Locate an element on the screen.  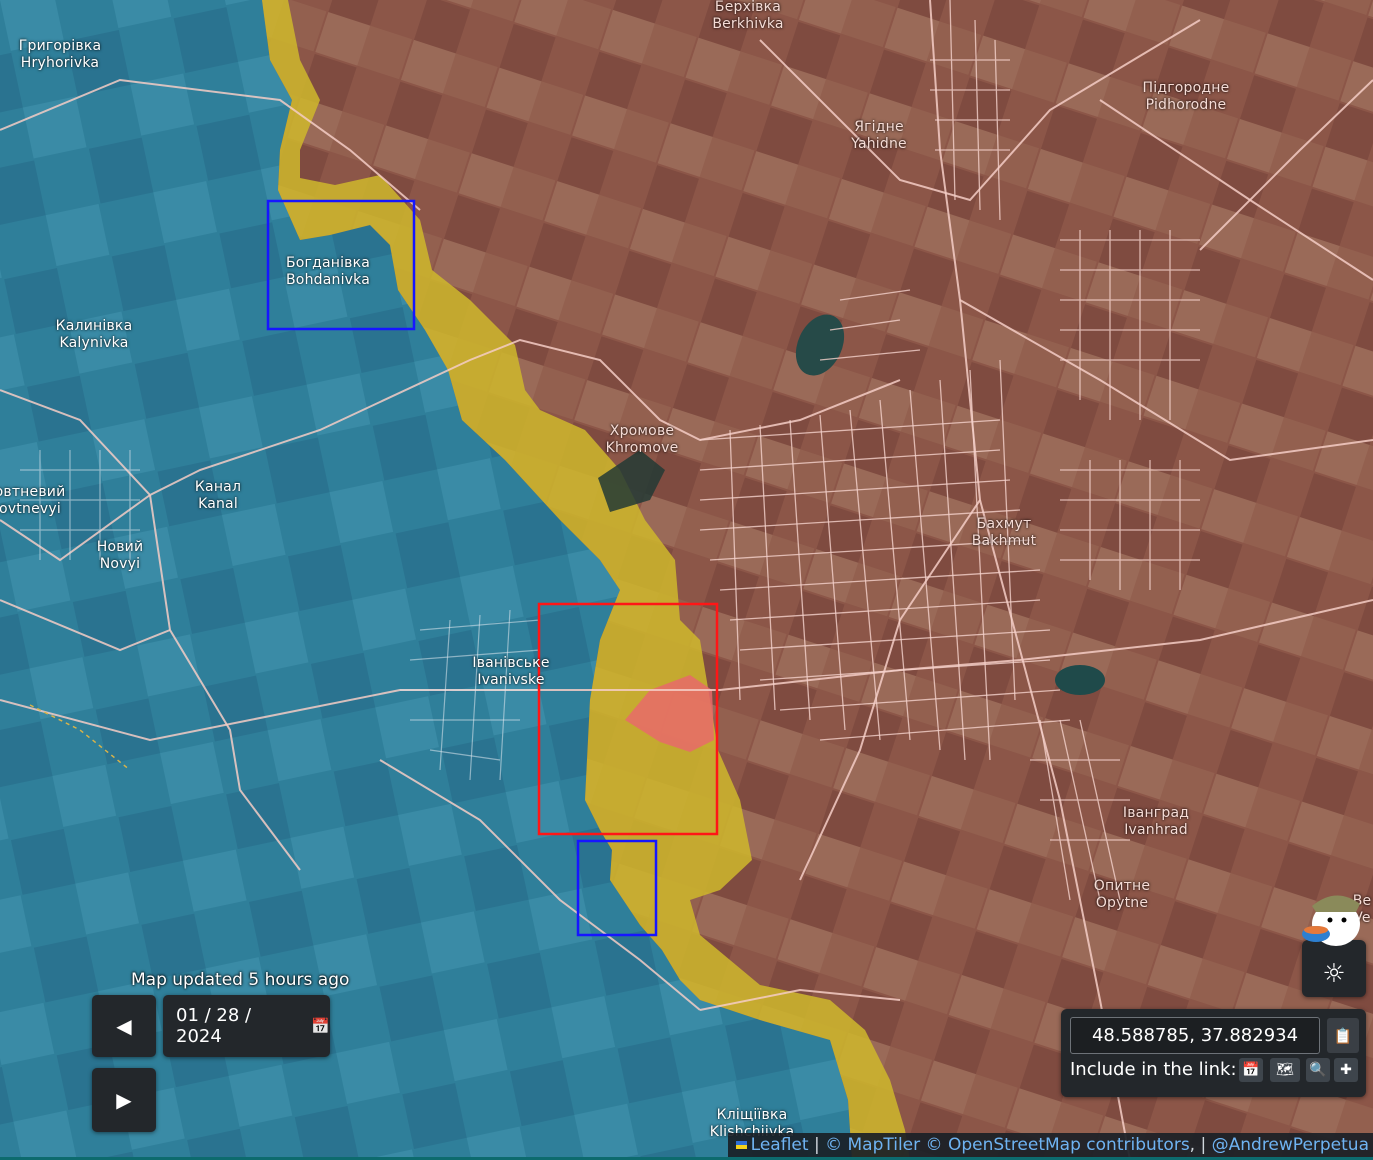
osm-link: © OpenStreetMap contributors is located at coordinates (1058, 1145).